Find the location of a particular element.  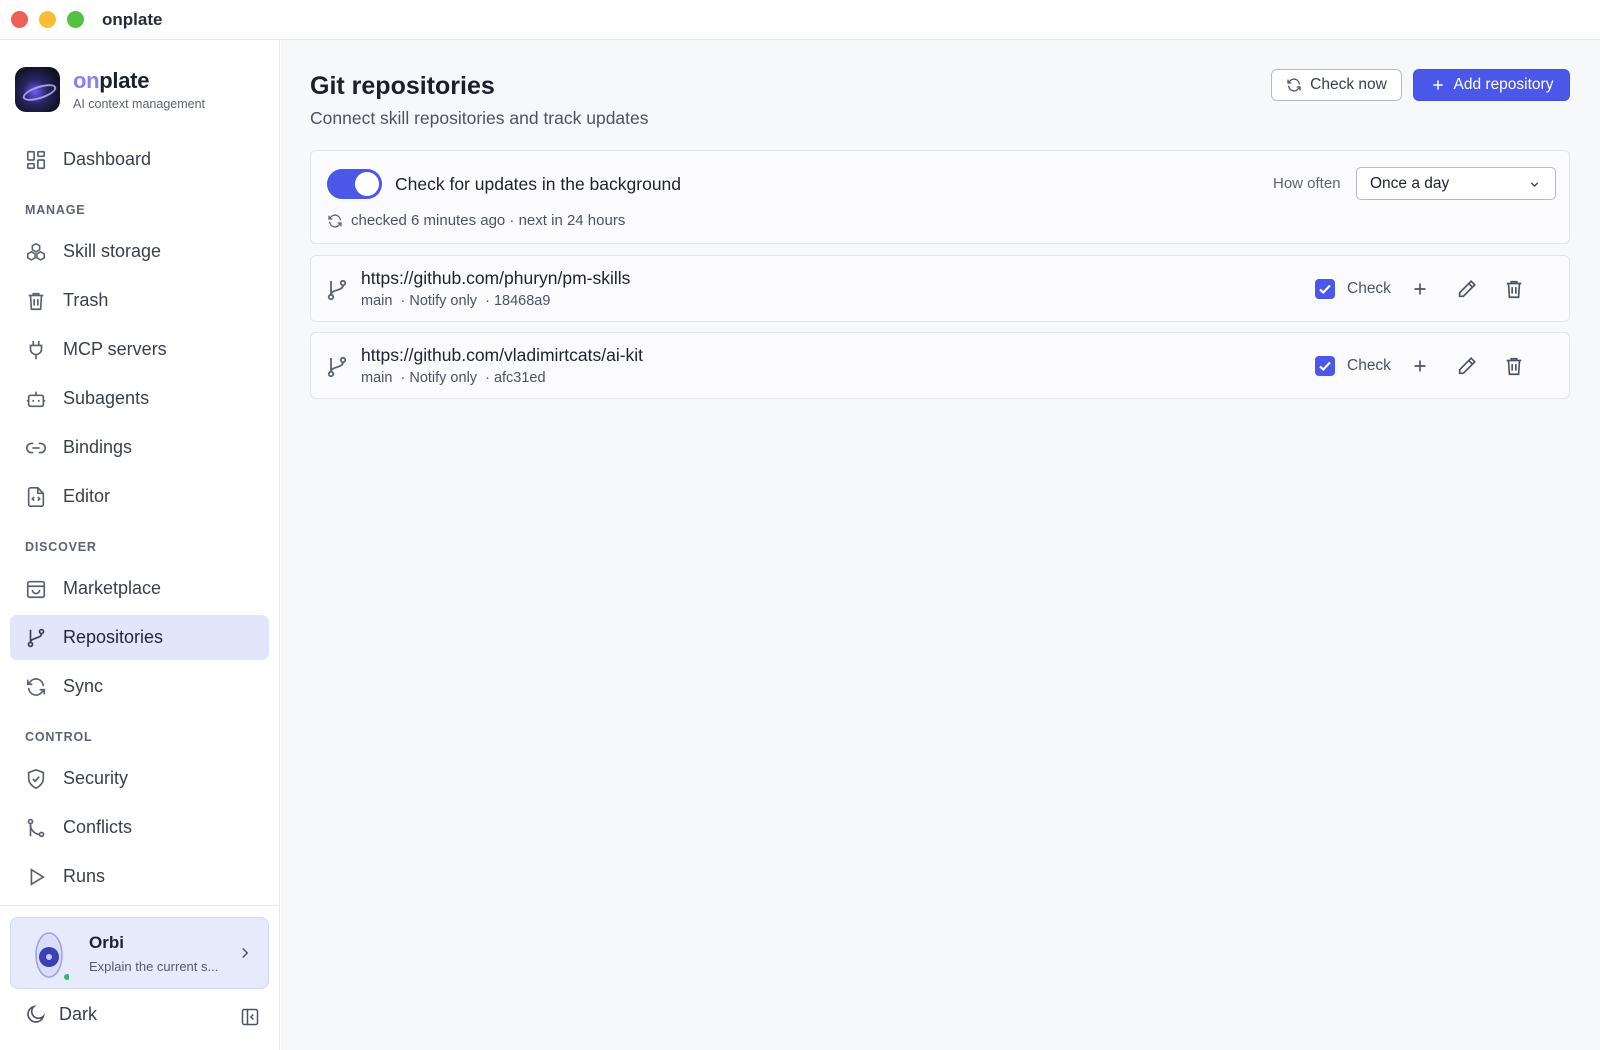

file-code-icon is located at coordinates (36, 496).